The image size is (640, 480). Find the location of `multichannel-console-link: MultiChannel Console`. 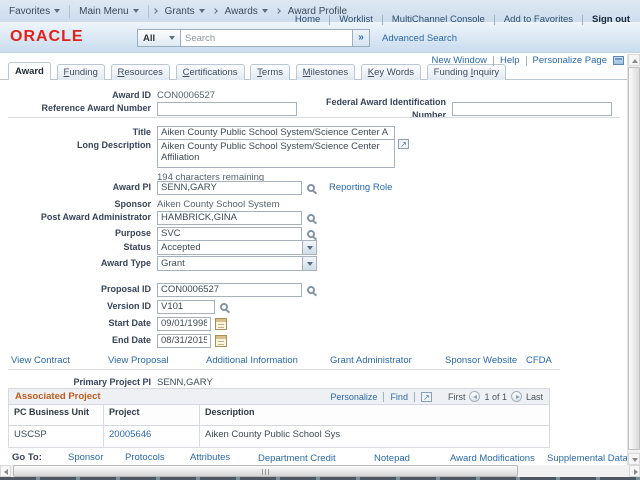

multichannel-console-link: MultiChannel Console is located at coordinates (438, 19).